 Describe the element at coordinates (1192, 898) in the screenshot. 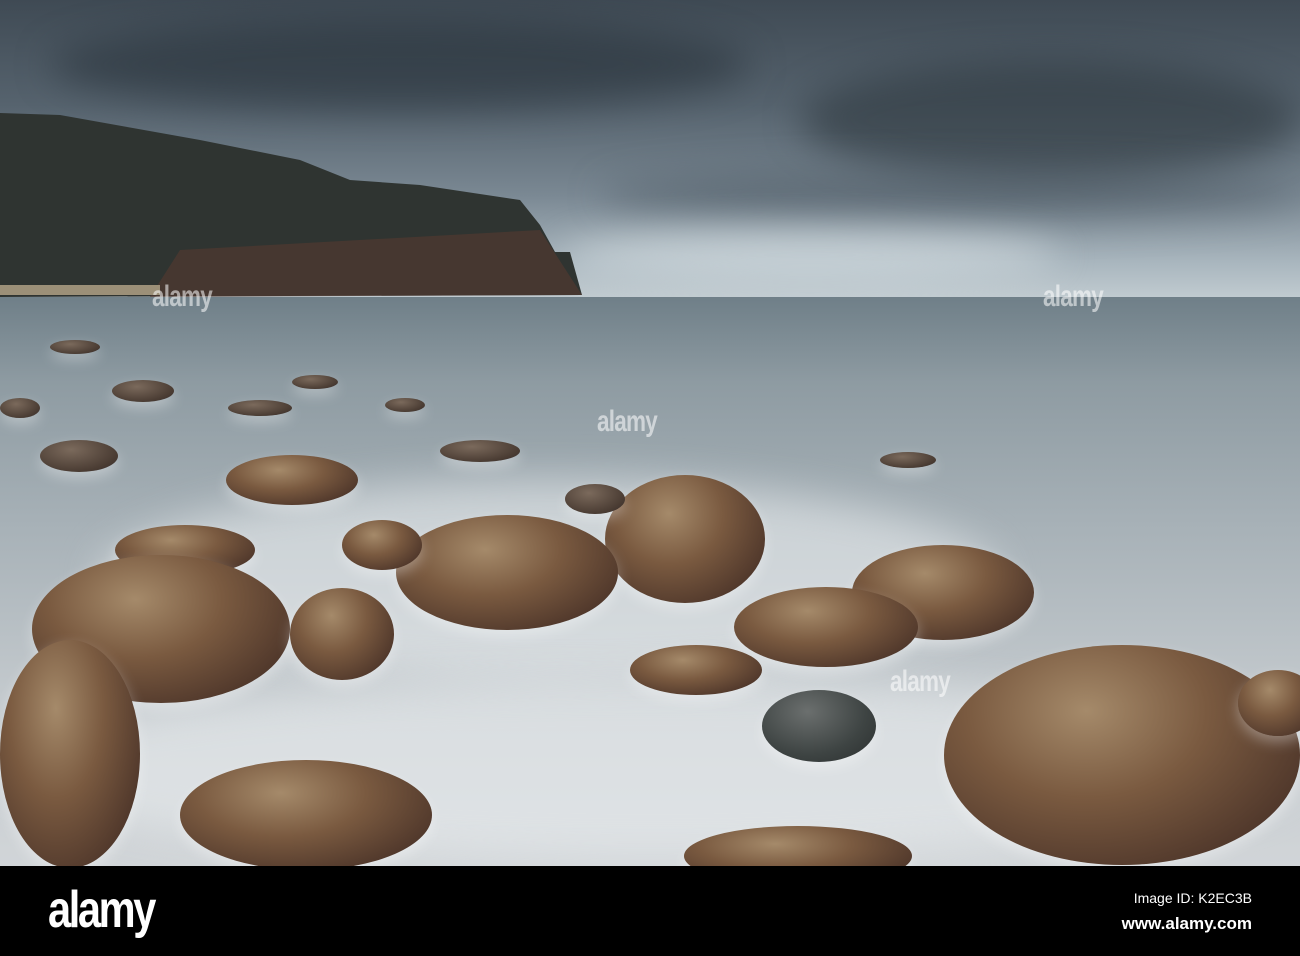

I see `image-id: Image ID: K2EC3B` at that location.